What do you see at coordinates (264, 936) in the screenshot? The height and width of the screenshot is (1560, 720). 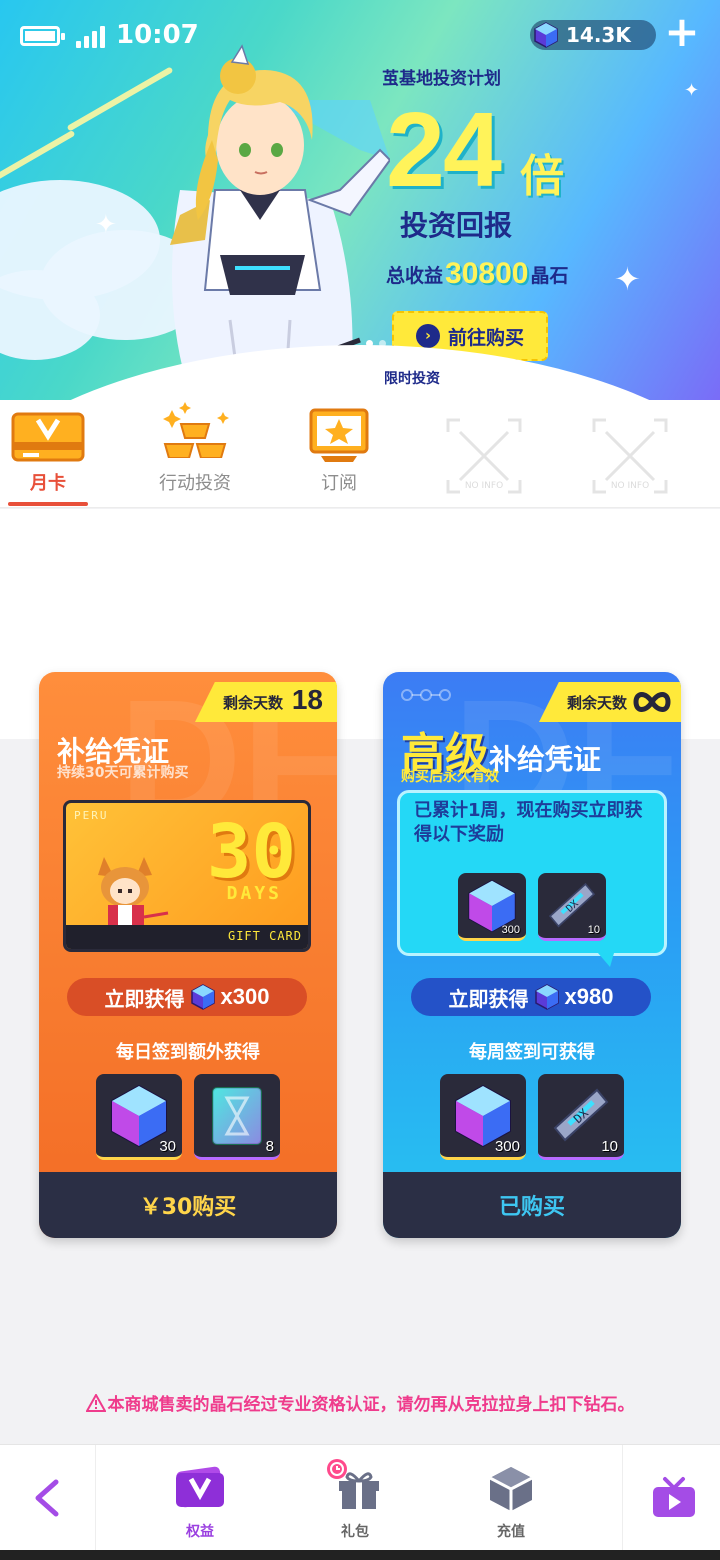 I see `gift-card-label: GIFT CARD` at bounding box center [264, 936].